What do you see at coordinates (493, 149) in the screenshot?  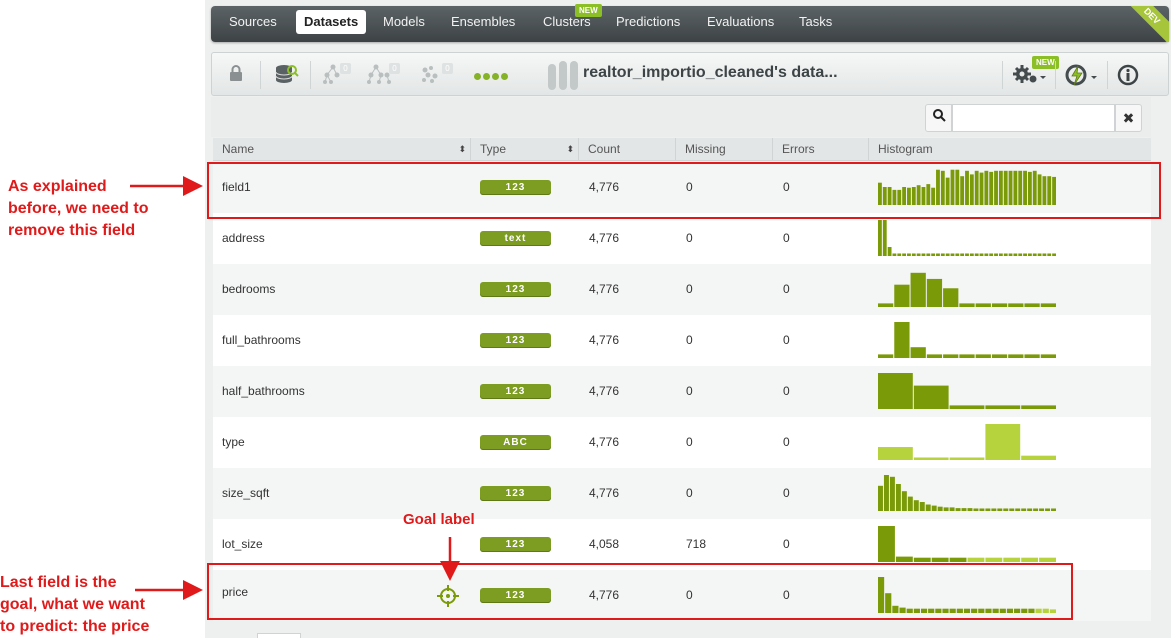 I see `column-header-label: Type` at bounding box center [493, 149].